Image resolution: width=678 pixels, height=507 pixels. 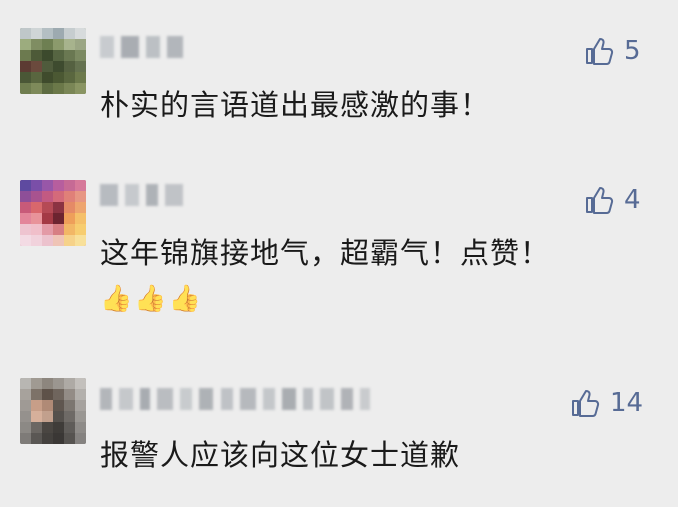 I want to click on like-count: 5, so click(x=632, y=51).